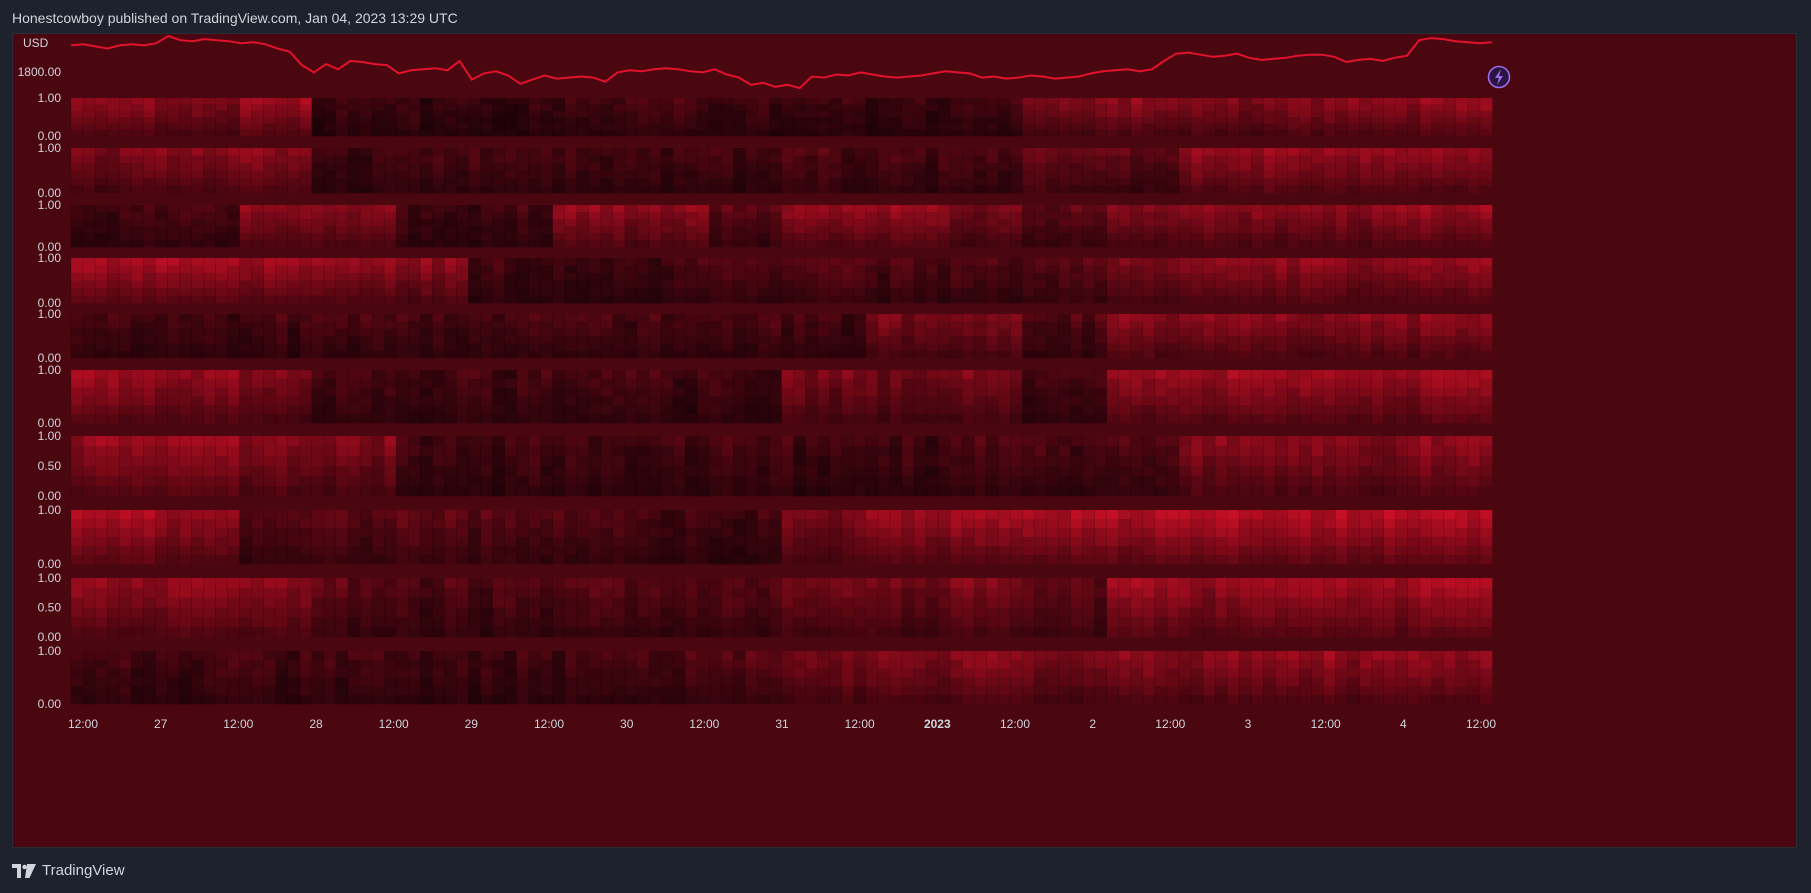 Image resolution: width=1811 pixels, height=893 pixels. I want to click on flash-icon, so click(1499, 77).